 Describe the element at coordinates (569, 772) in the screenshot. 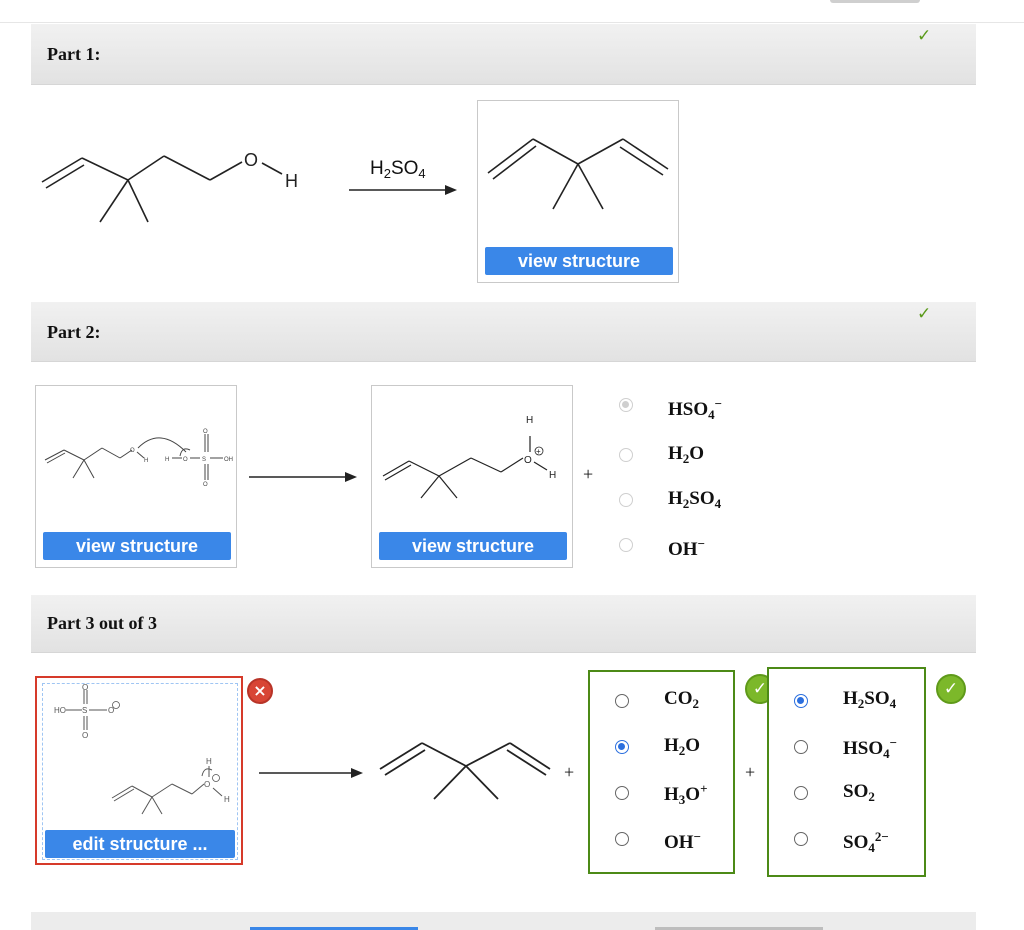

I see `part3-plus-sign-1: +` at that location.